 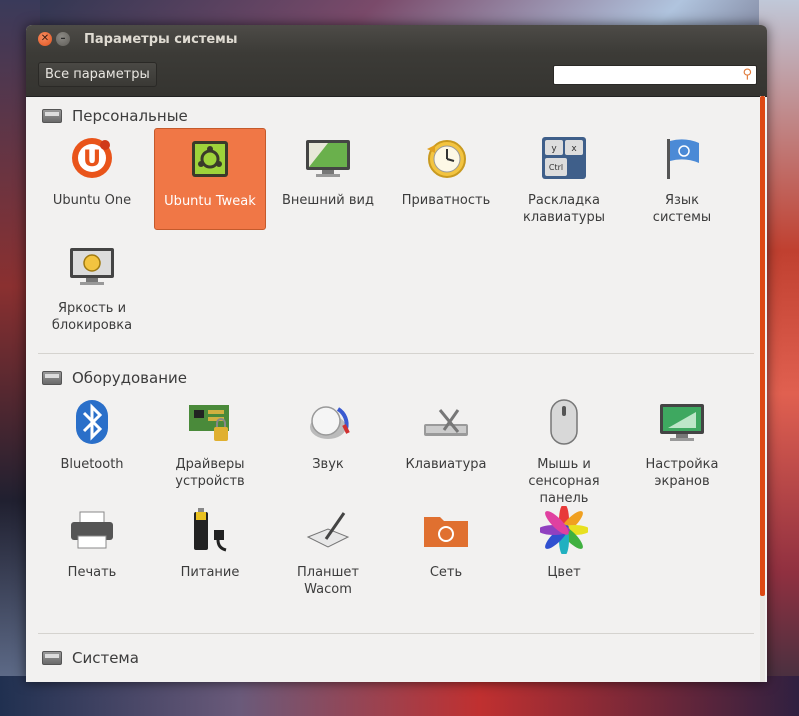 I want to click on network-icon, so click(x=446, y=530).